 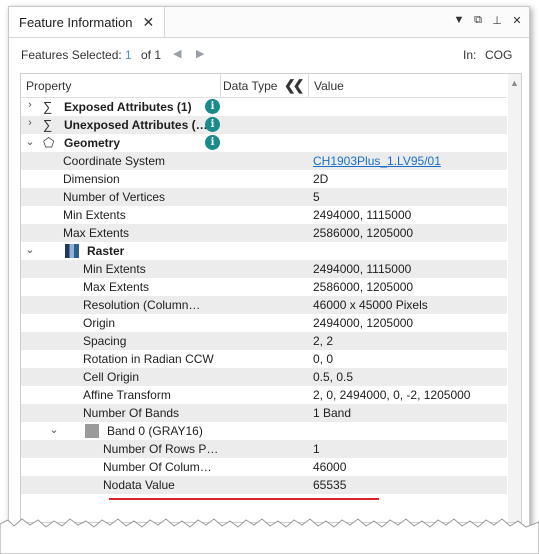 I want to click on table-row: Number Of Bands 1 Band, so click(x=264, y=413).